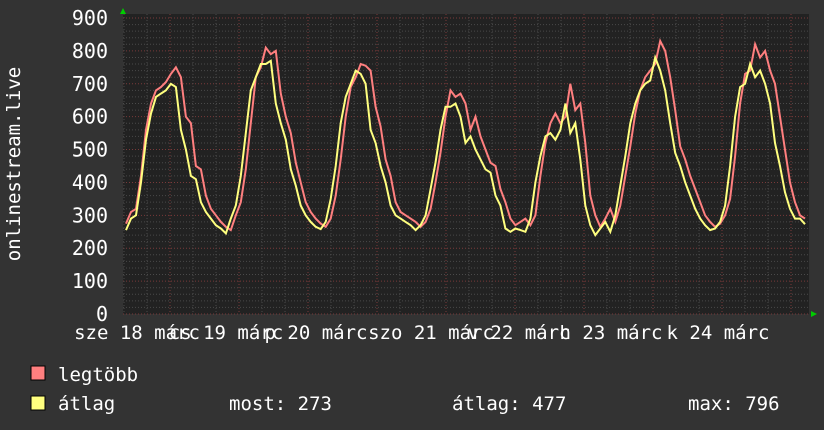  Describe the element at coordinates (38, 373) in the screenshot. I see `legend-swatch-max` at that location.